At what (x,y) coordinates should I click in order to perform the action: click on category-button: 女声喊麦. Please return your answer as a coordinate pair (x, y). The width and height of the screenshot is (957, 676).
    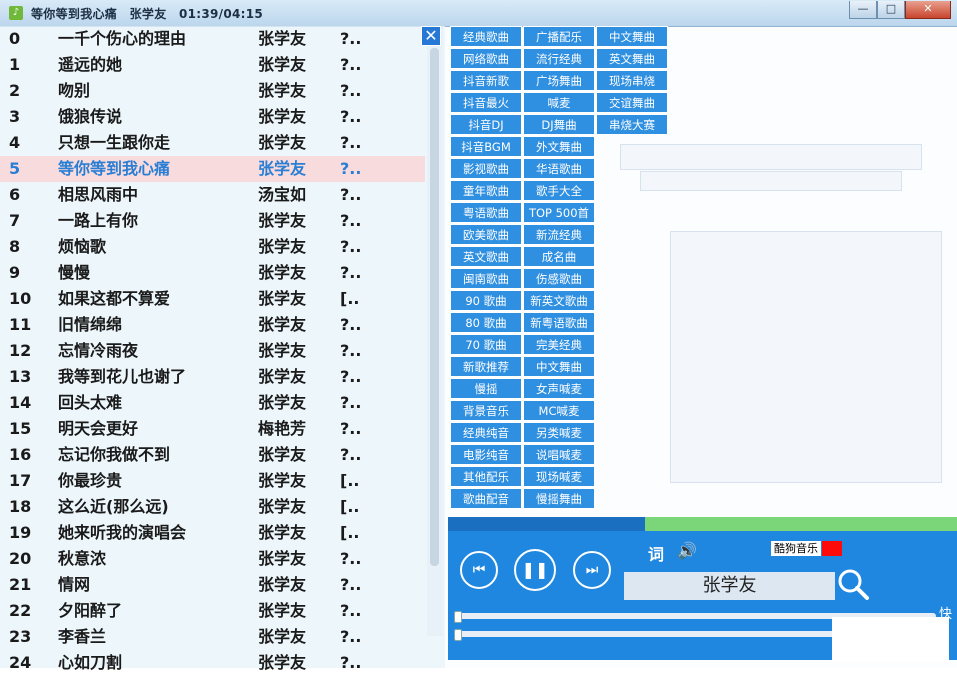
    Looking at the image, I should click on (559, 388).